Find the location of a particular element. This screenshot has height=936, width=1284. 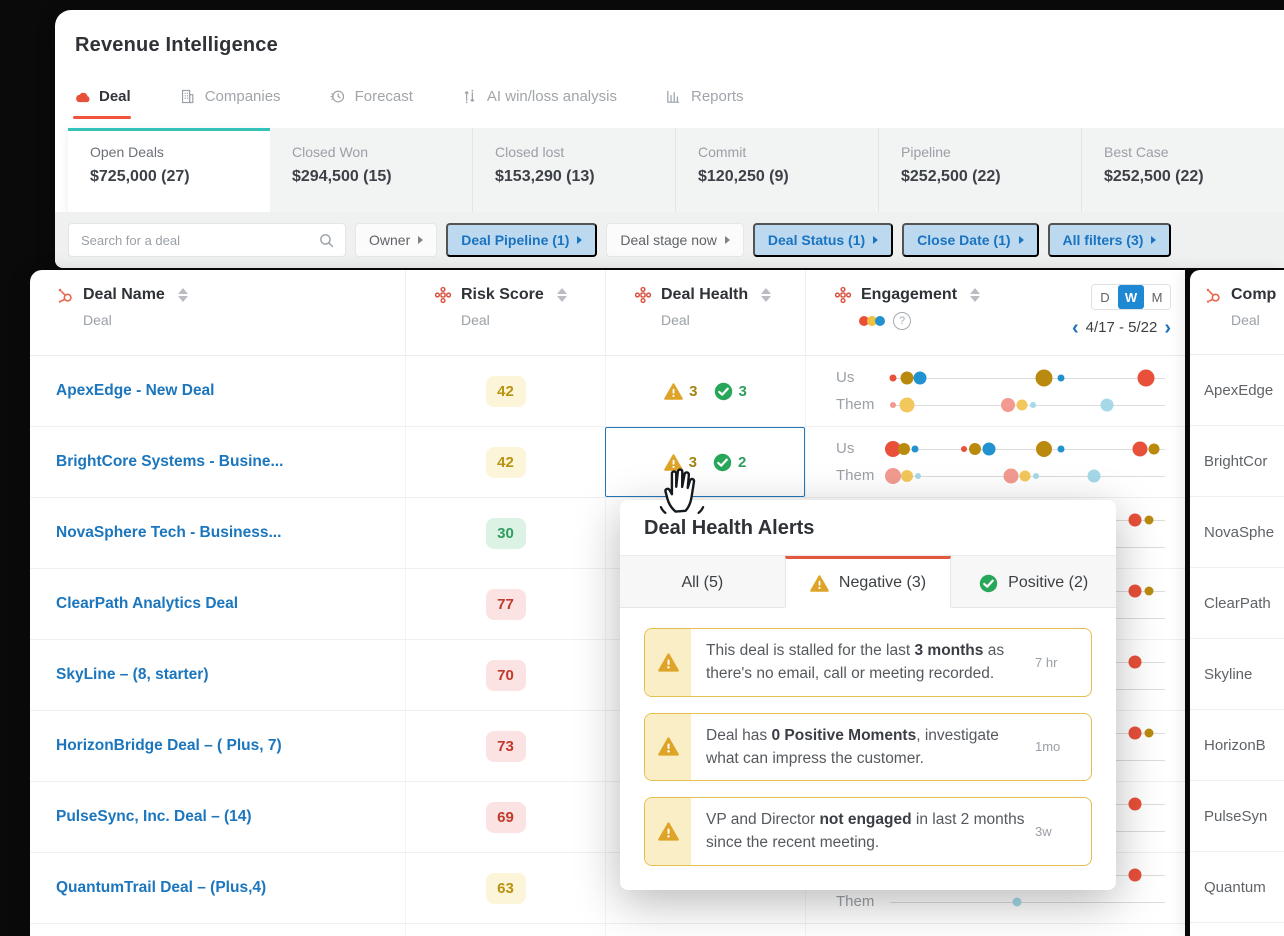

popup-tab-negative-3-: Negative (3) is located at coordinates (868, 582).